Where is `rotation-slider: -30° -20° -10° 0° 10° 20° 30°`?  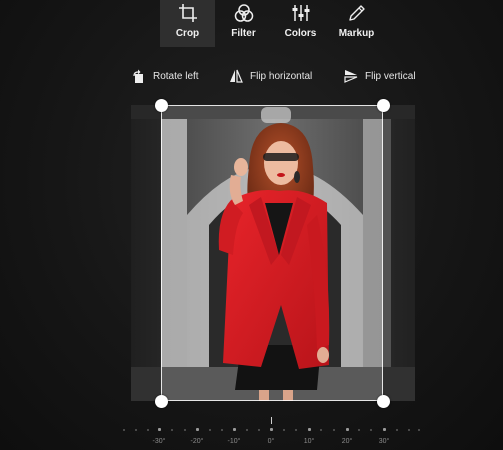 rotation-slider: -30° -20° -10° 0° 10° 20° 30° is located at coordinates (270, 431).